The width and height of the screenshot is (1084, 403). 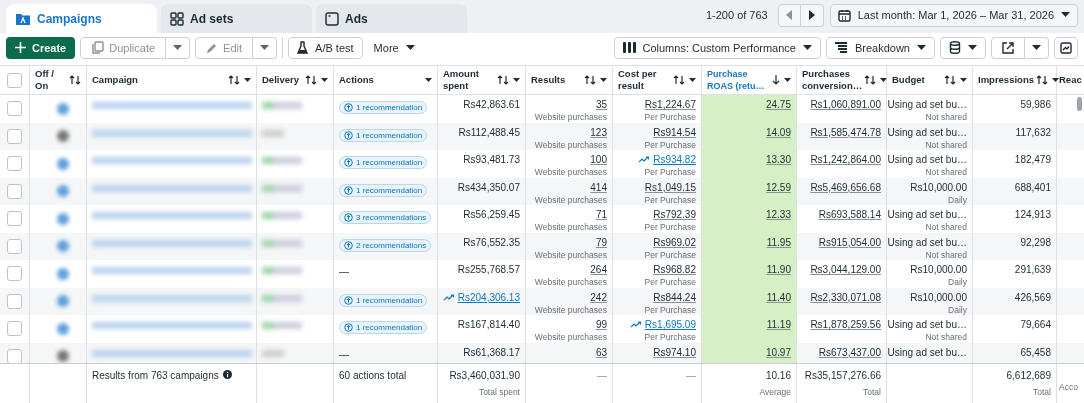 What do you see at coordinates (590, 80) in the screenshot?
I see `sort-icon` at bounding box center [590, 80].